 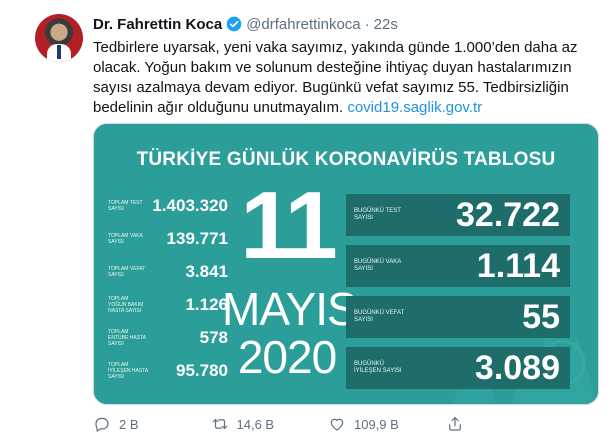 What do you see at coordinates (219, 424) in the screenshot?
I see `retweet-icon` at bounding box center [219, 424].